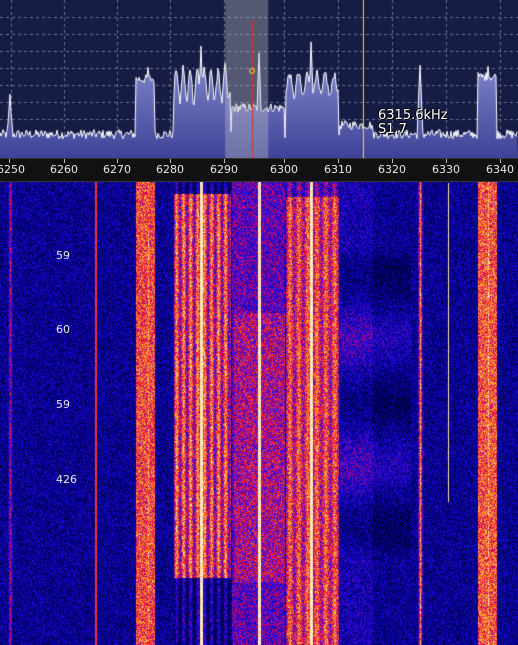 Image resolution: width=518 pixels, height=645 pixels. Describe the element at coordinates (284, 169) in the screenshot. I see `axis-tick-label: 6300` at that location.